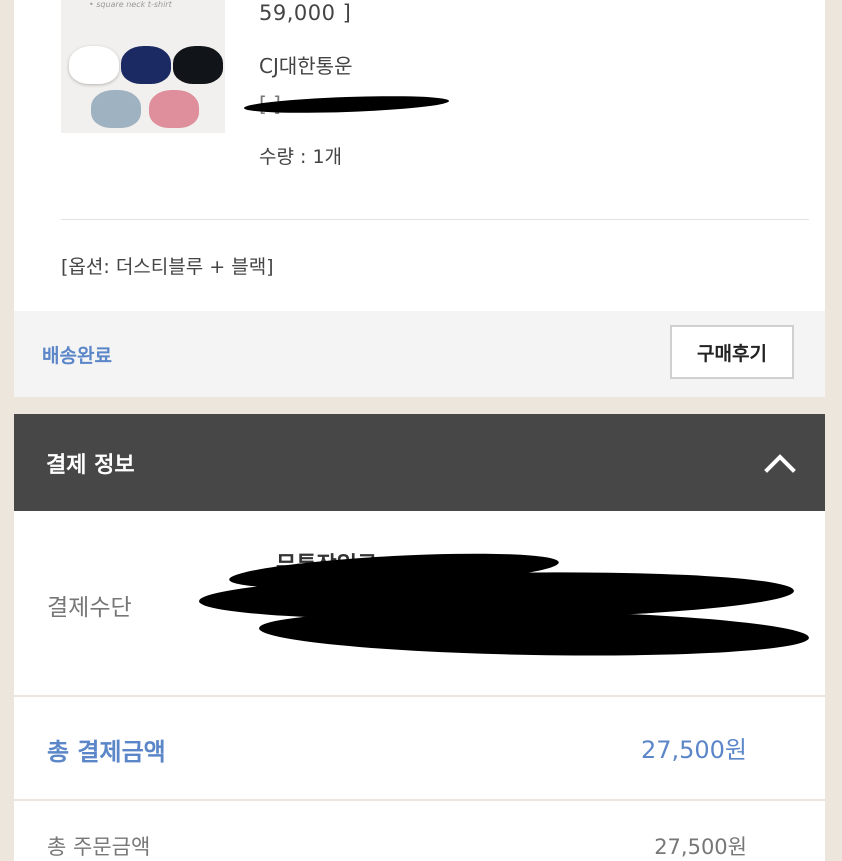 Image resolution: width=842 pixels, height=861 pixels. What do you see at coordinates (174, 109) in the screenshot?
I see `shirt-pink` at bounding box center [174, 109].